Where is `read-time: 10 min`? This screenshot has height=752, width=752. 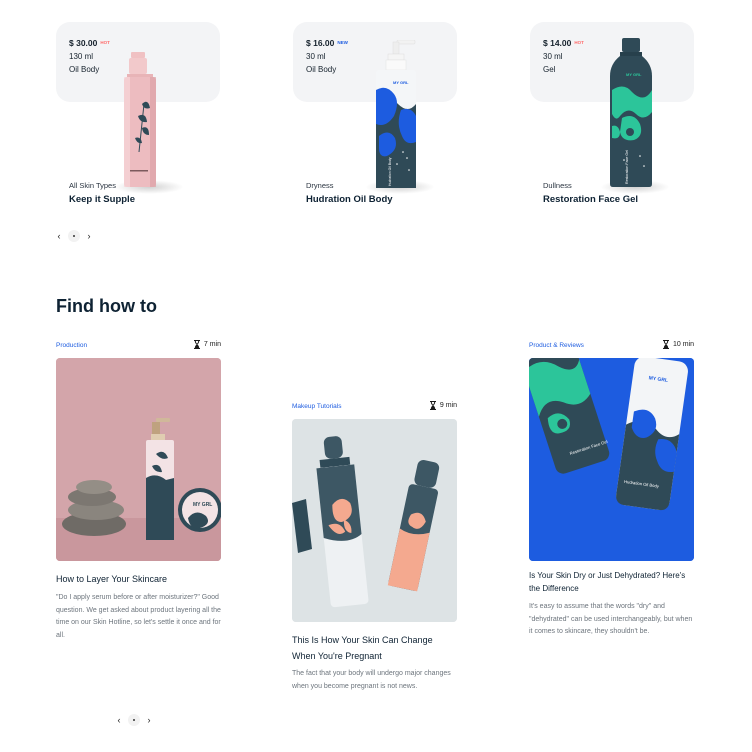
read-time: 10 min is located at coordinates (678, 344).